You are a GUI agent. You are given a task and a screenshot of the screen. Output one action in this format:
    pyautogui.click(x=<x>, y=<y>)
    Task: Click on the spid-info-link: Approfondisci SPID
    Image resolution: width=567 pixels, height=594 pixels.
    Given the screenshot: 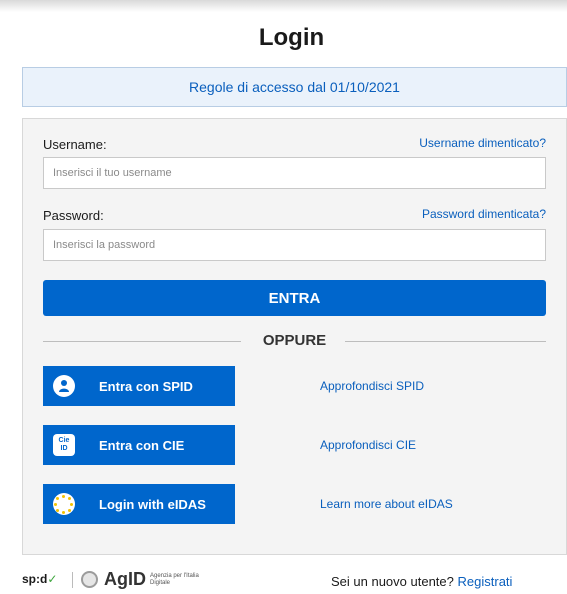 What is the action you would take?
    pyautogui.click(x=372, y=386)
    